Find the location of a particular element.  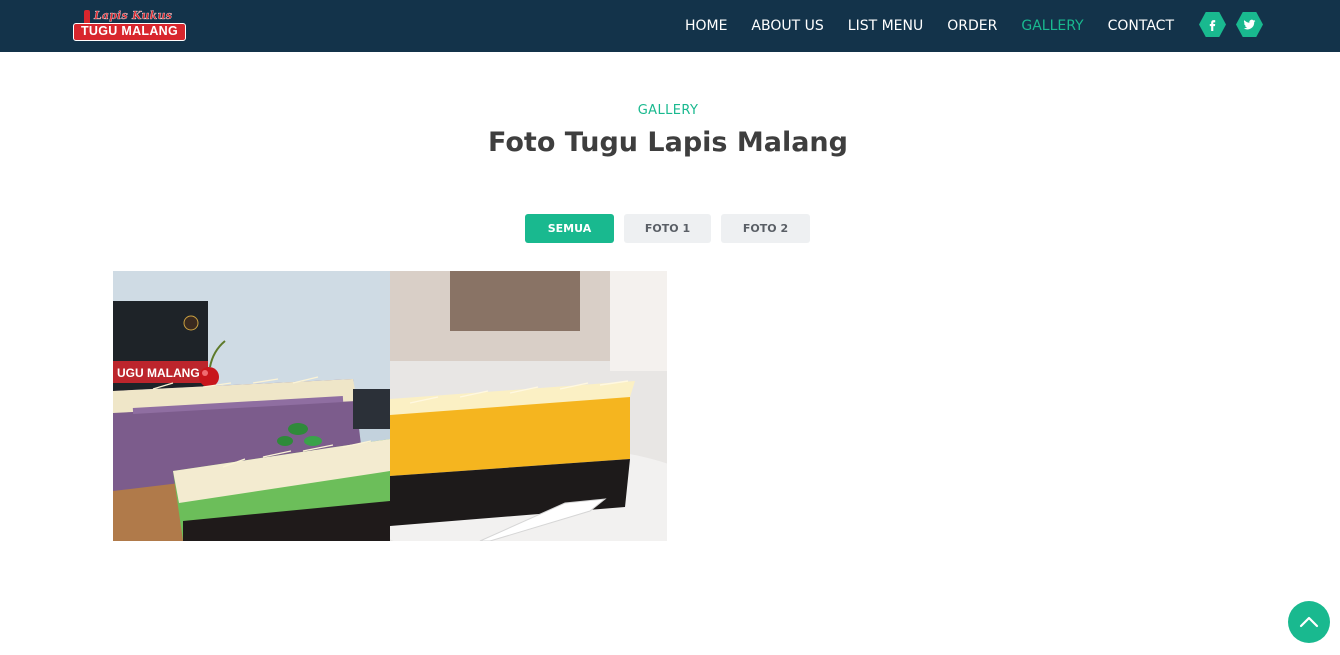

nav-contact: CONTACT is located at coordinates (1141, 26).